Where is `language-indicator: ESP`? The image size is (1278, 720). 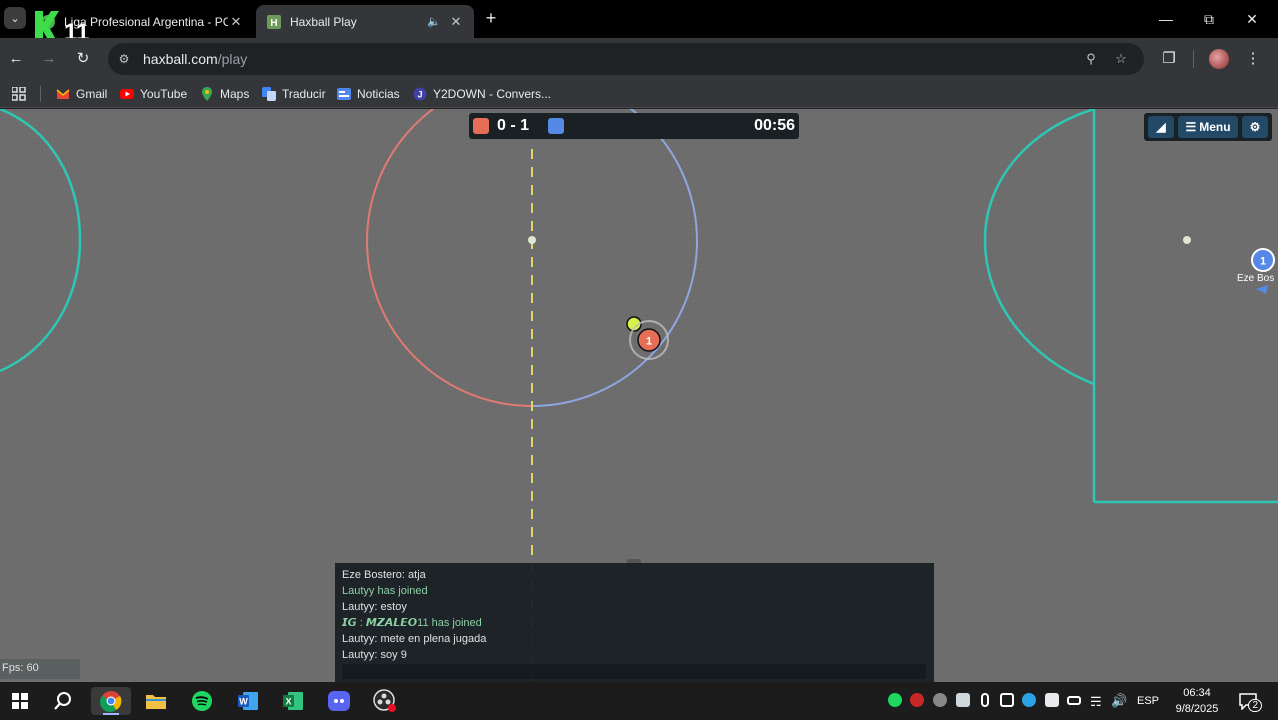 language-indicator: ESP is located at coordinates (1148, 701).